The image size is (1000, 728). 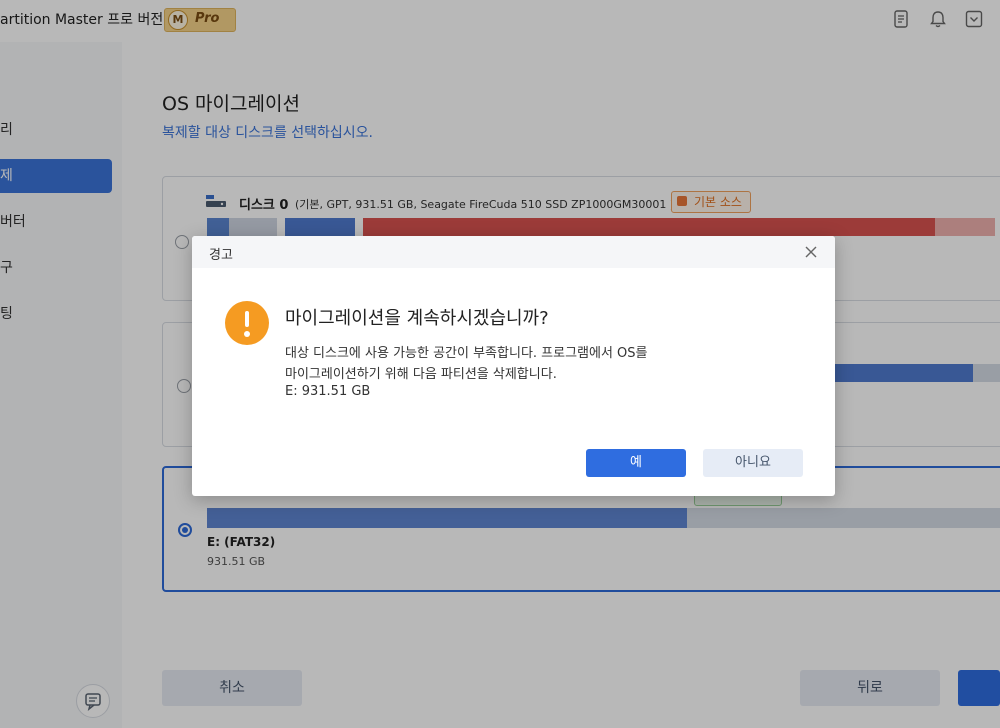 I want to click on dialog-heading: 마이그레이션을 계속하시겠습니까?, so click(x=417, y=318).